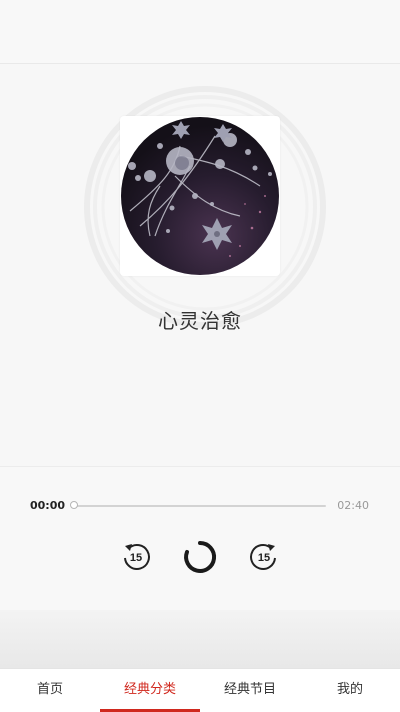  I want to click on rewind-15-icon: 15, so click(137, 556).